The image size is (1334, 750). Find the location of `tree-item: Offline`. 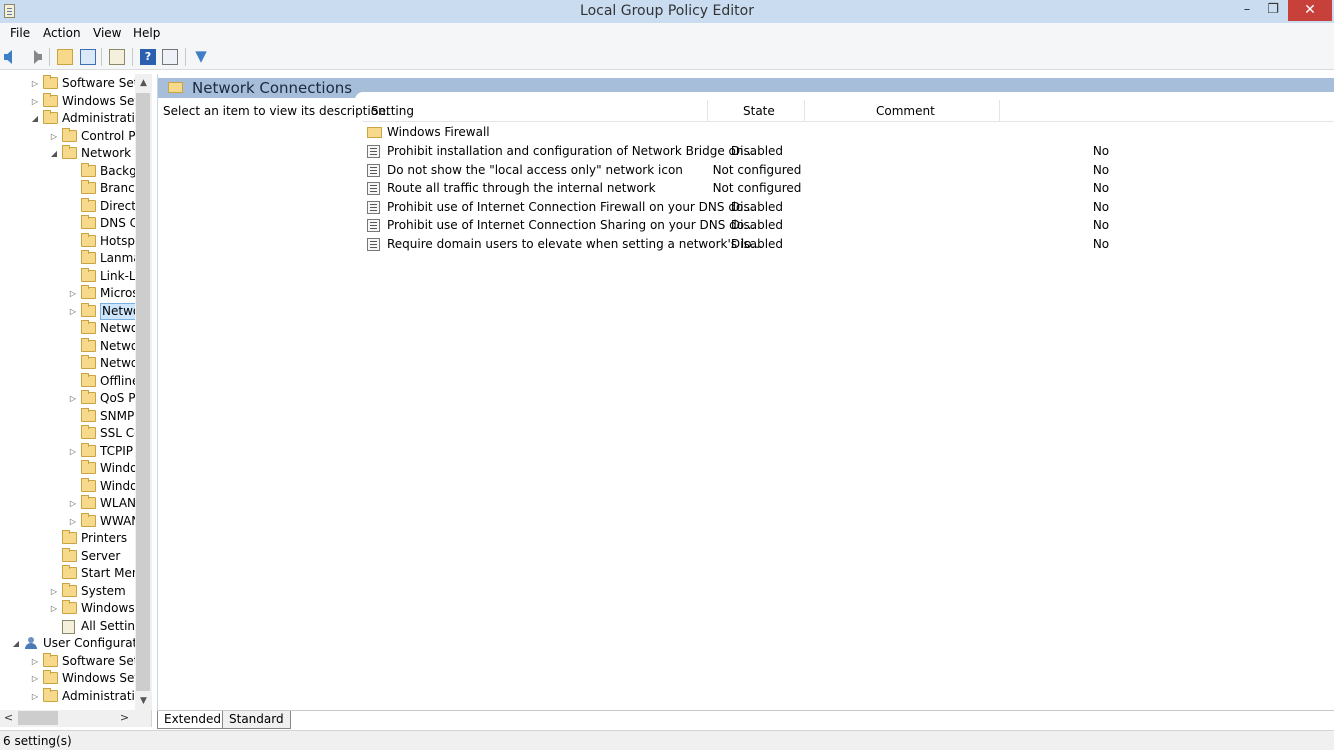

tree-item: Offline is located at coordinates (75, 381).